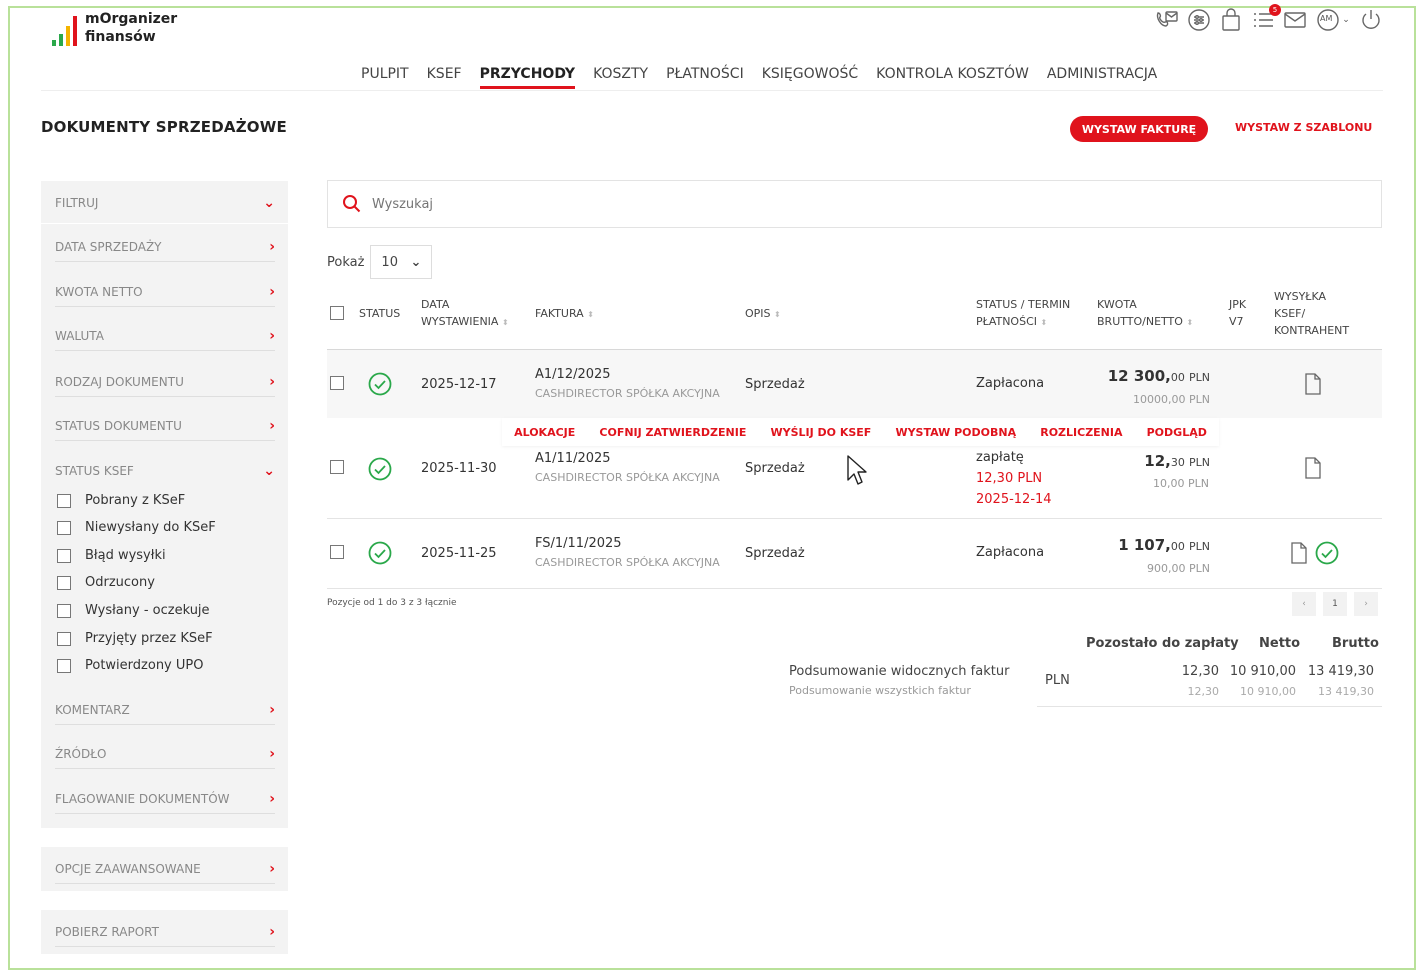 The image size is (1425, 978). I want to click on advanced-options: OPCJE ZAAWANSOWANE ›, so click(165, 872).